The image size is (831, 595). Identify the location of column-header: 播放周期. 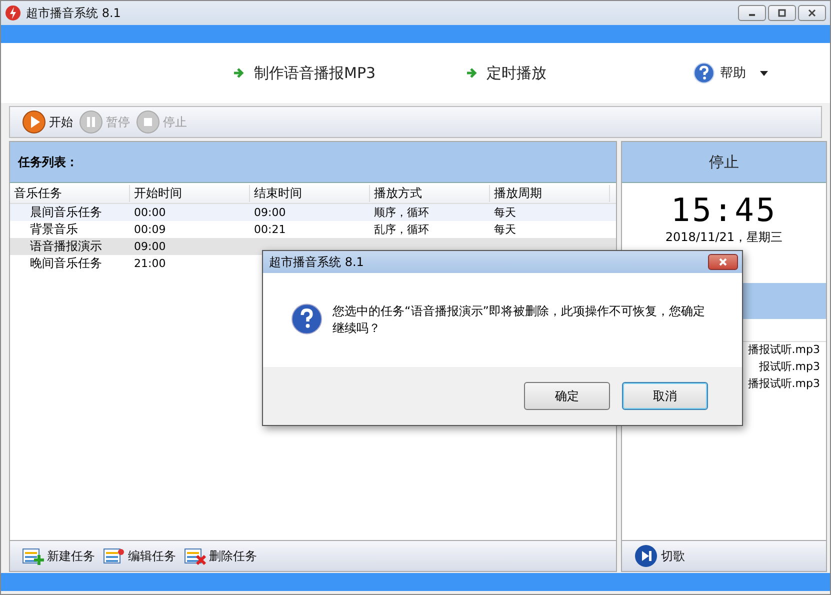
(550, 193).